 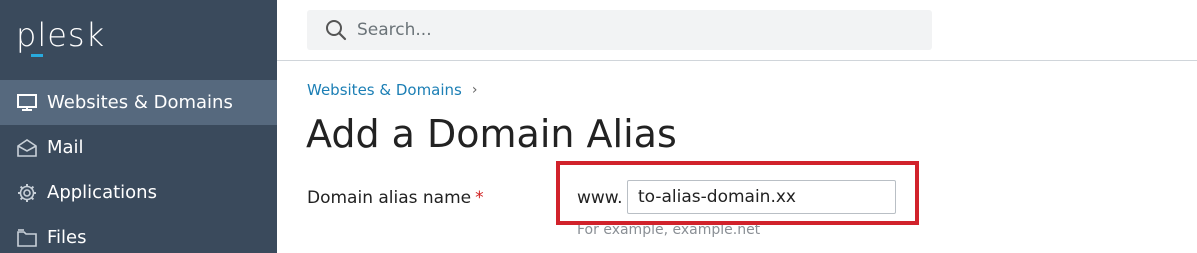 I want to click on sidebar-item-websites-domains: Websites & Domains, so click(x=138, y=102).